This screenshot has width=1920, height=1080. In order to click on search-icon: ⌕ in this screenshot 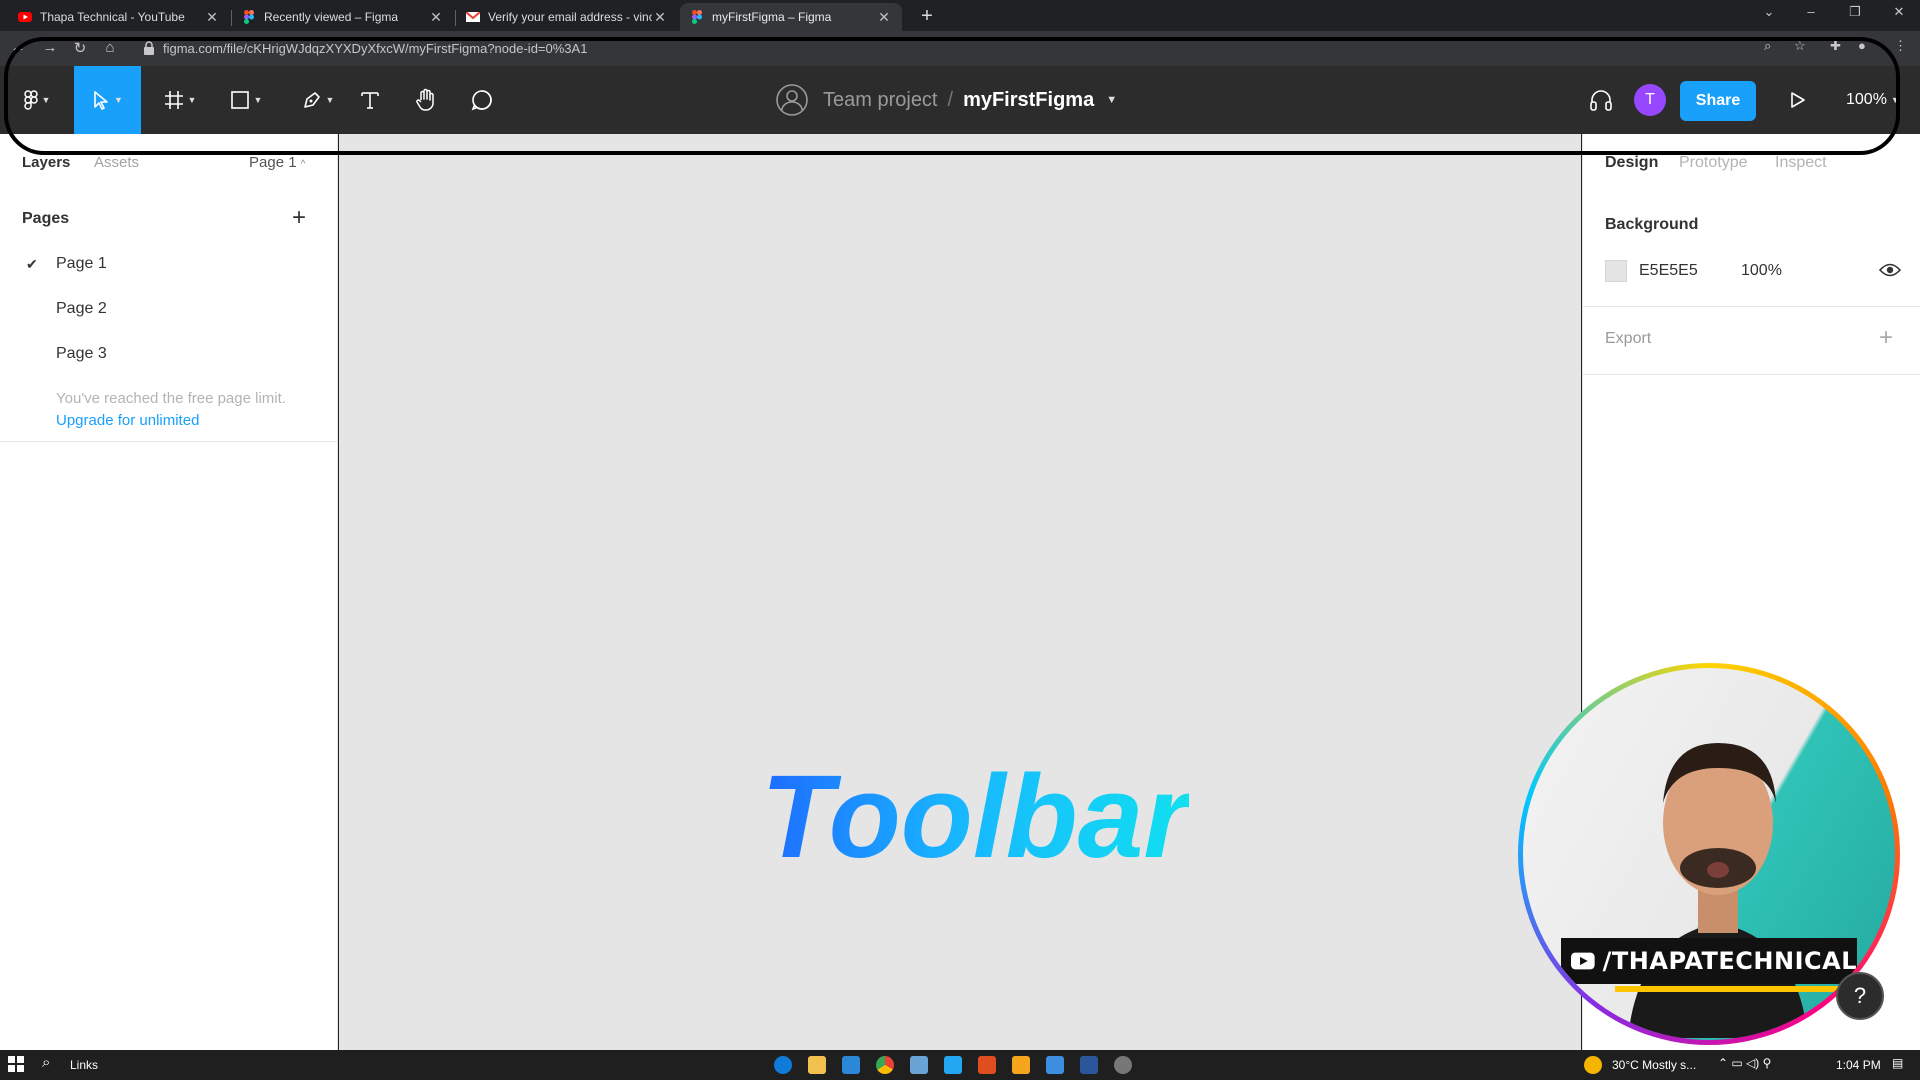, I will do `click(46, 1062)`.